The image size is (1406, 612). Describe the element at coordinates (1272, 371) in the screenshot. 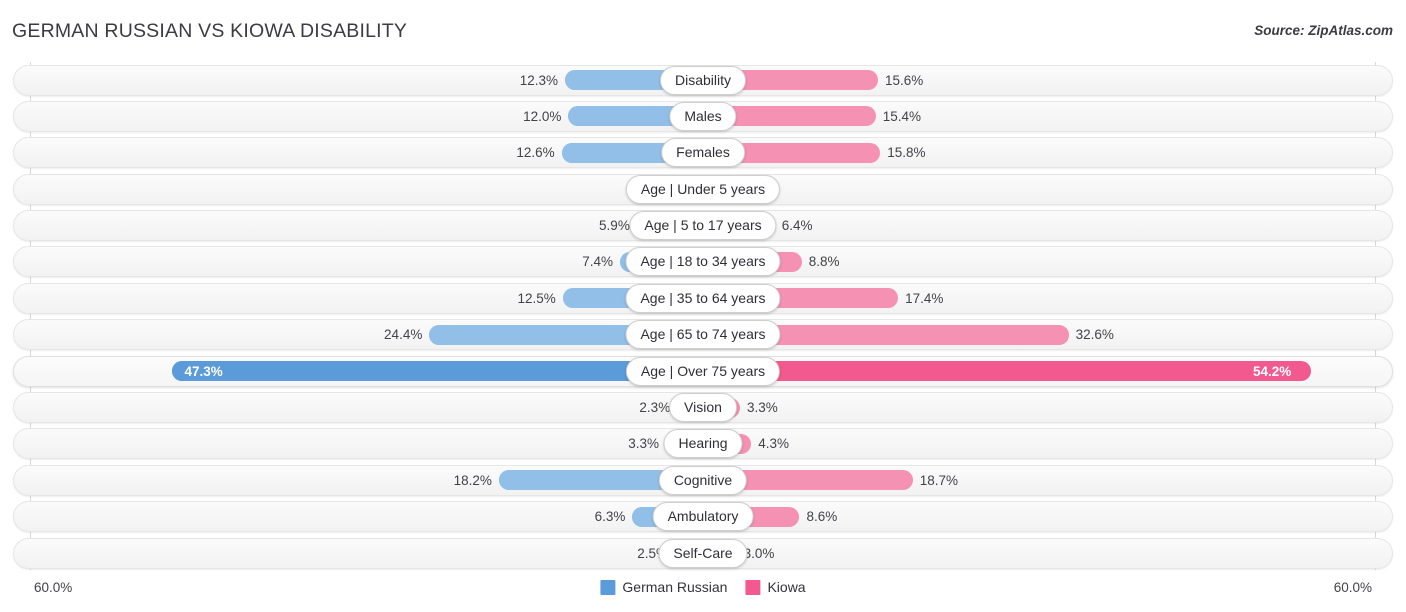

I see `value-label-right: 54.2%` at that location.